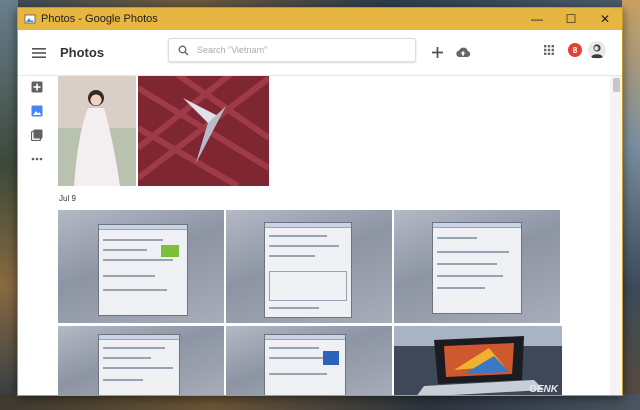 The image size is (640, 410). I want to click on photo-thumbnail: GENK, so click(478, 360).